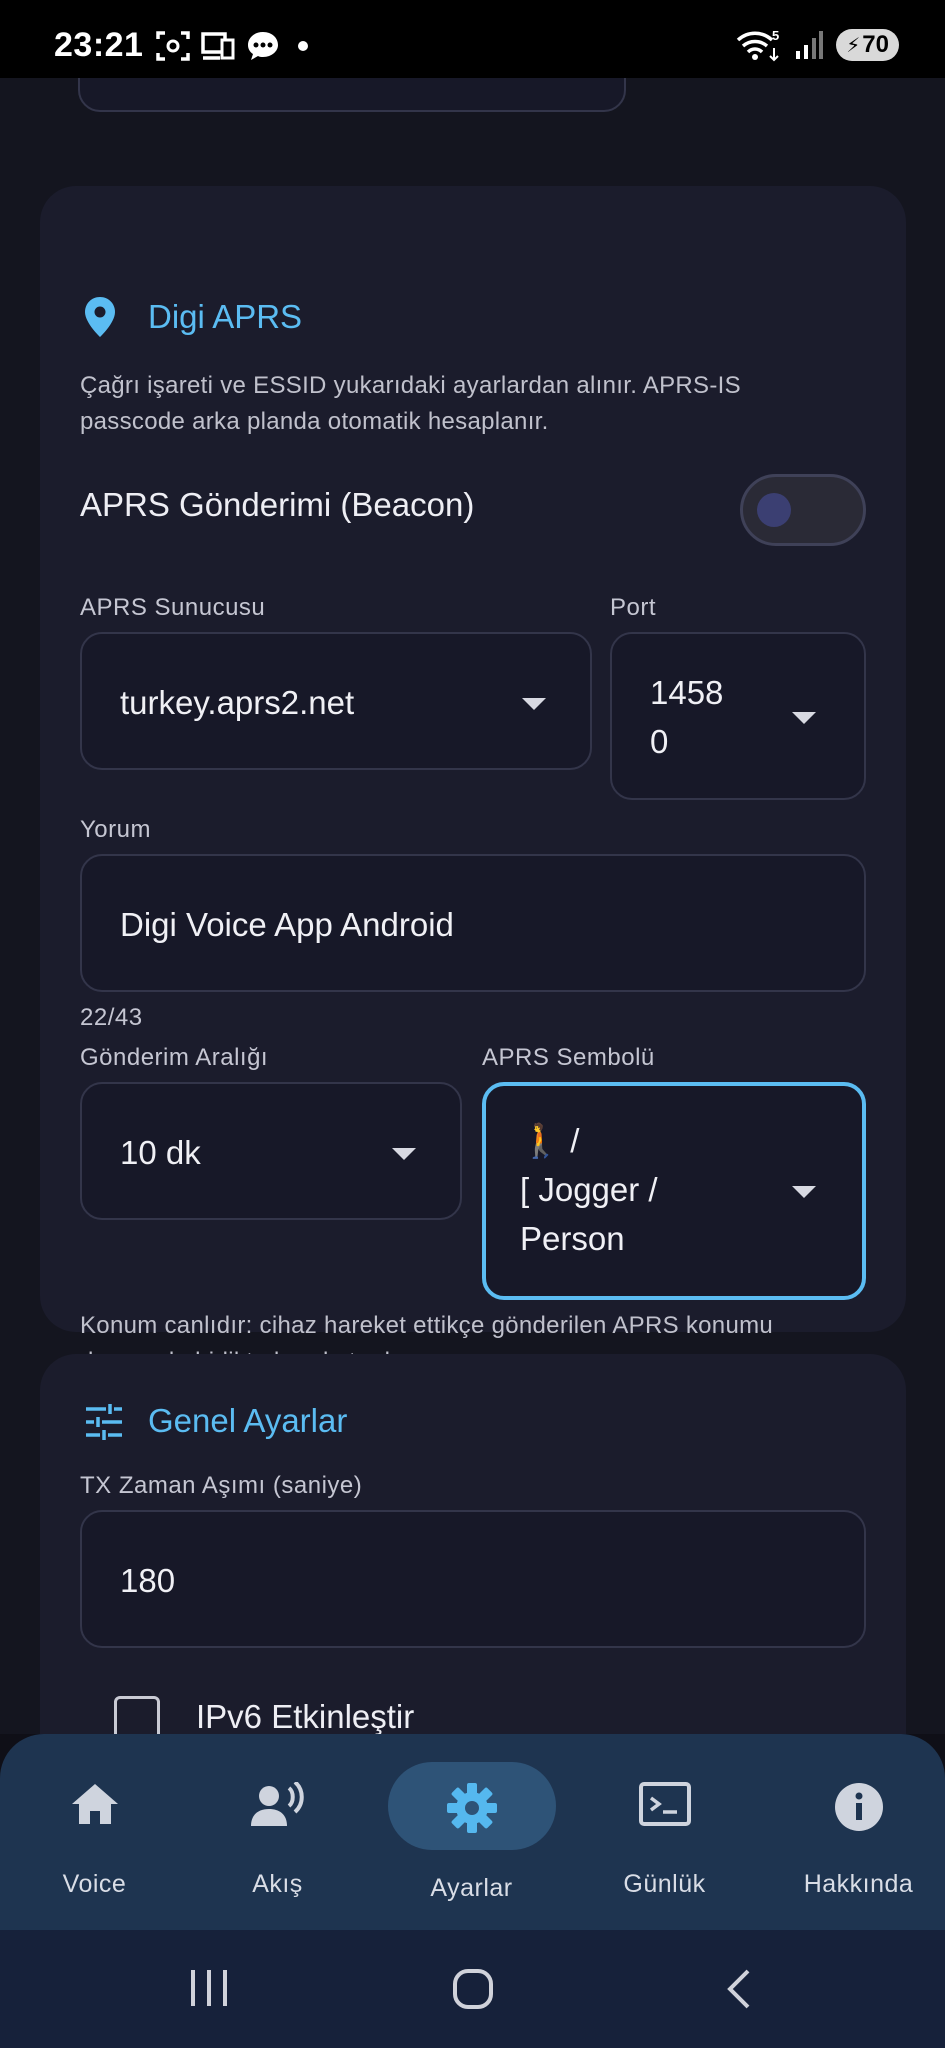 The image size is (945, 2048). Describe the element at coordinates (225, 316) in the screenshot. I see `section-title-digi-aprs: Digi APRS` at that location.